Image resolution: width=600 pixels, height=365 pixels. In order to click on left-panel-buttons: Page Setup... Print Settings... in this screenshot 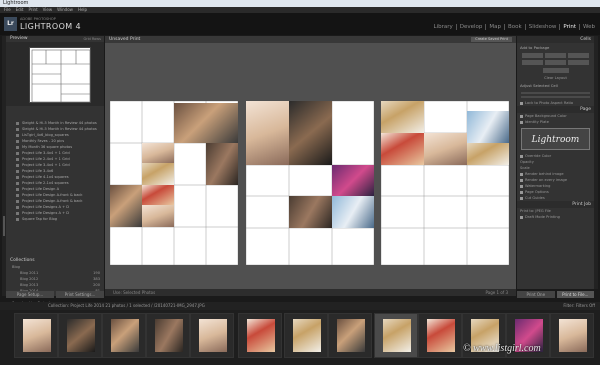, I will do `click(55, 294)`.